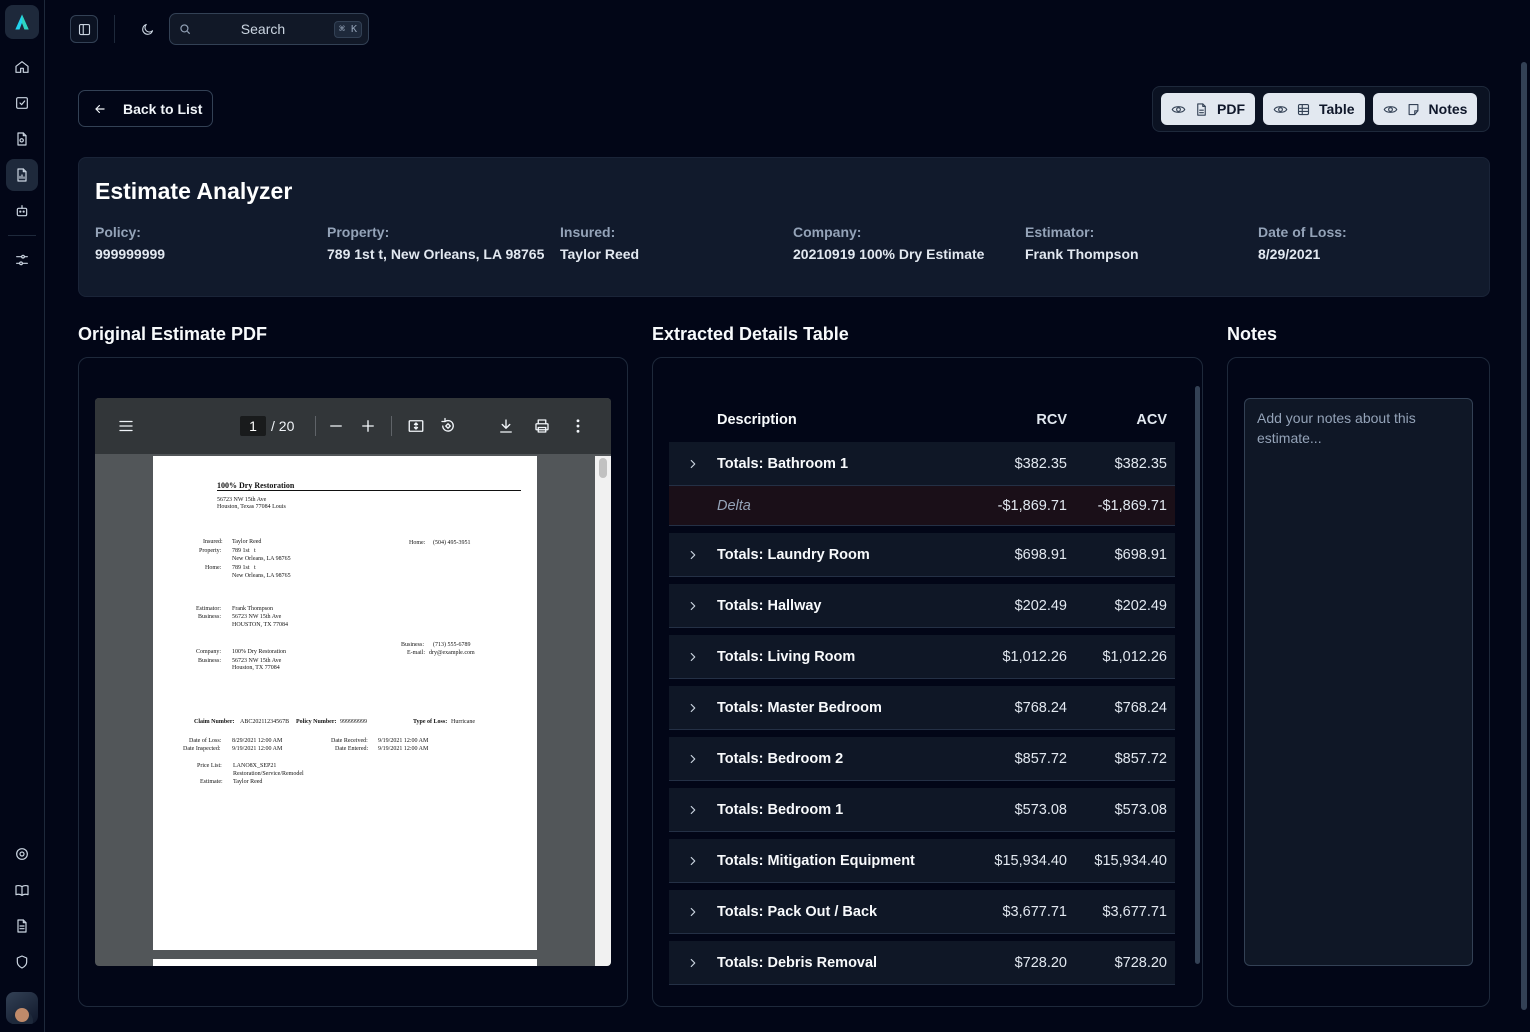  Describe the element at coordinates (403, 741) in the screenshot. I see `doc-drec: 9/19/2021 12:00 AM` at that location.